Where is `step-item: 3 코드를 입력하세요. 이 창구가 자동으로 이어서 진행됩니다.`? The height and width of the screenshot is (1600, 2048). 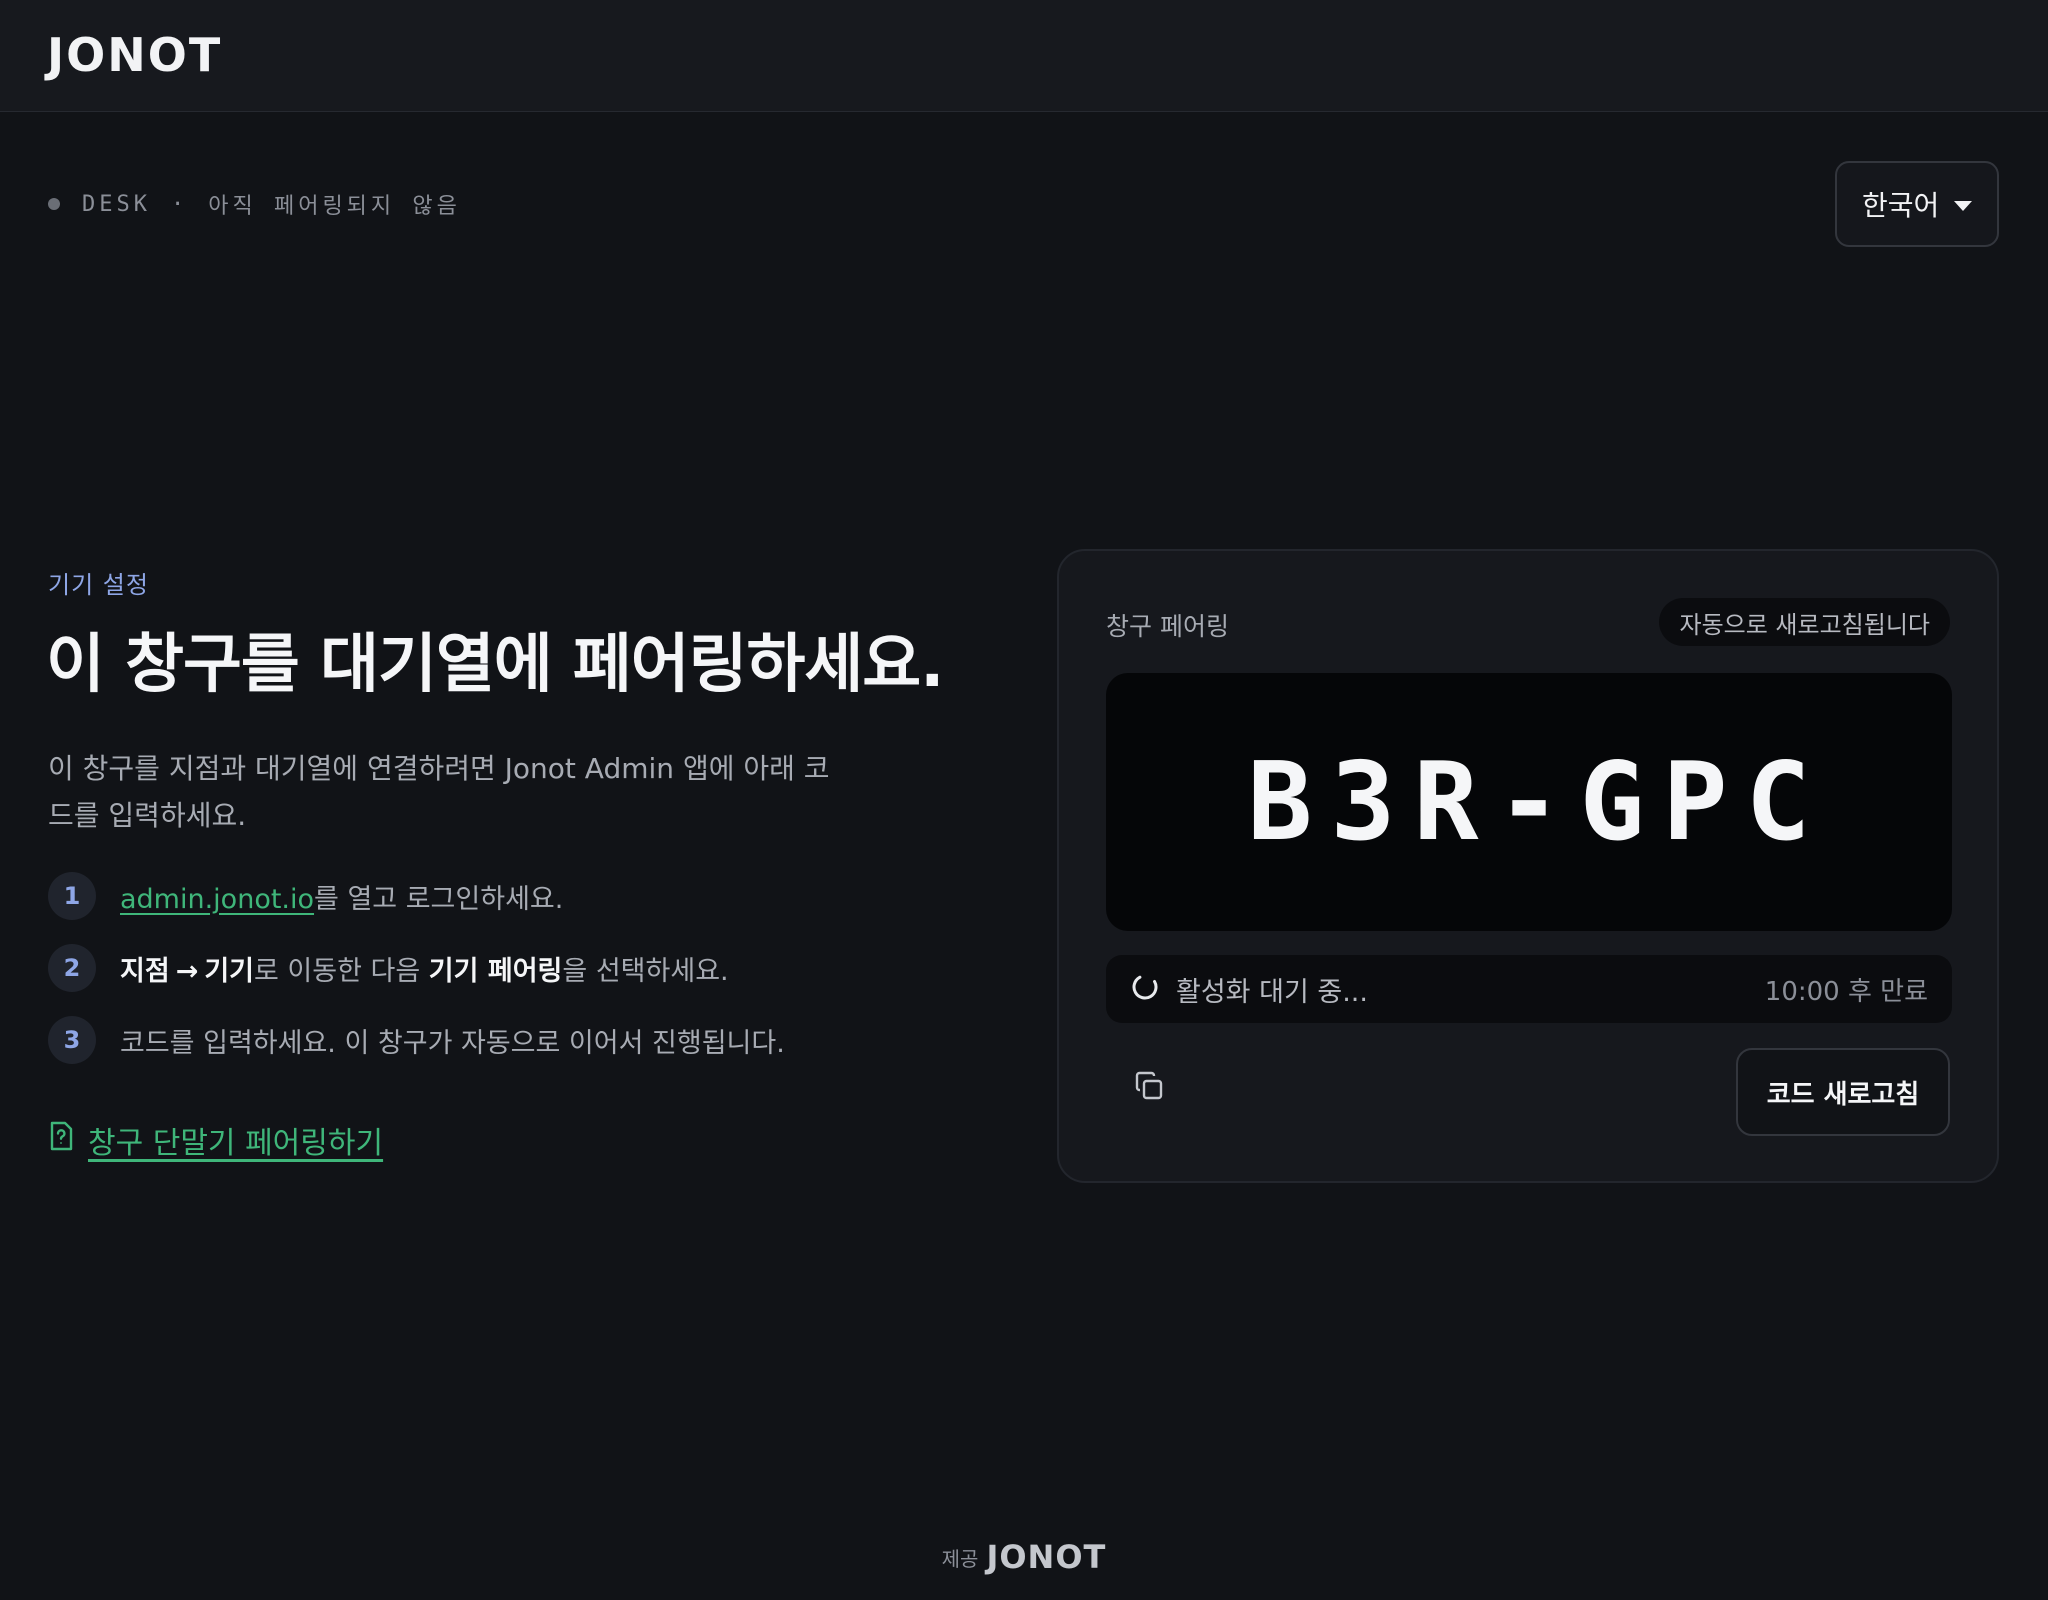 step-item: 3 코드를 입력하세요. 이 창구가 자동으로 이어서 진행됩니다. is located at coordinates (416, 1040).